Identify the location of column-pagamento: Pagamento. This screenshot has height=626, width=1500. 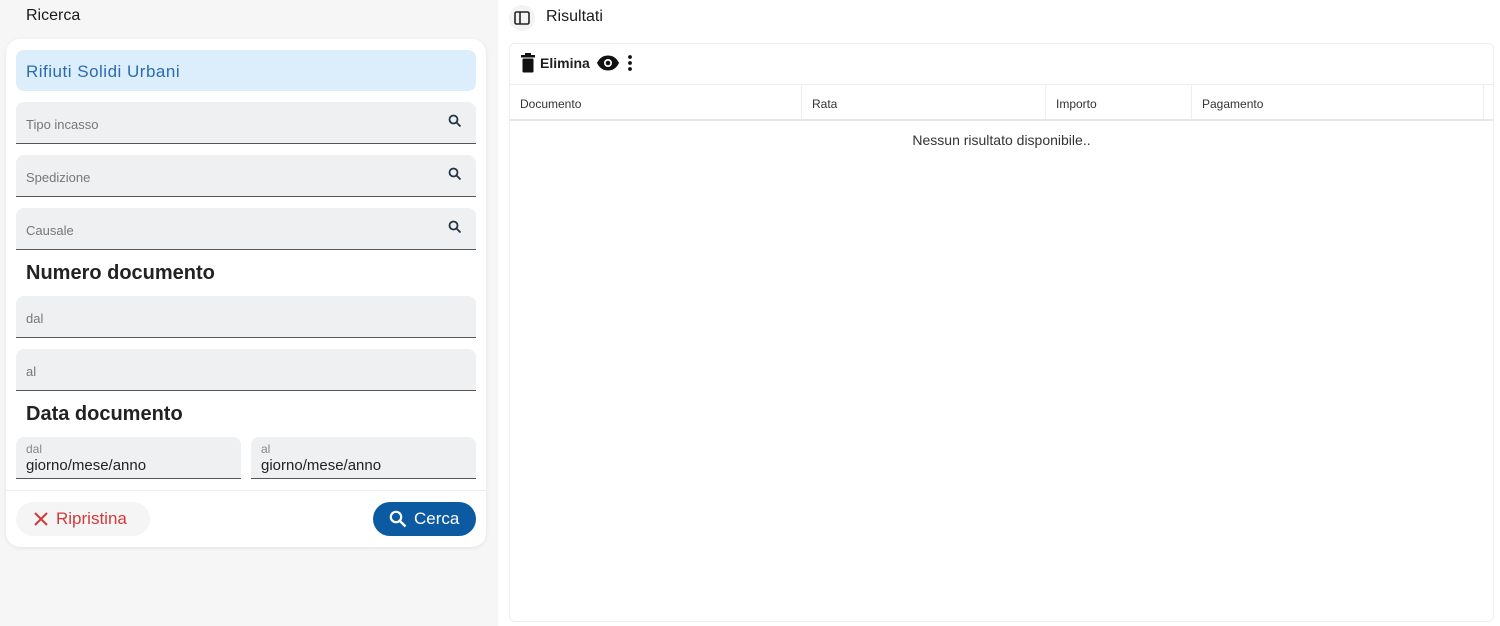
(1338, 102).